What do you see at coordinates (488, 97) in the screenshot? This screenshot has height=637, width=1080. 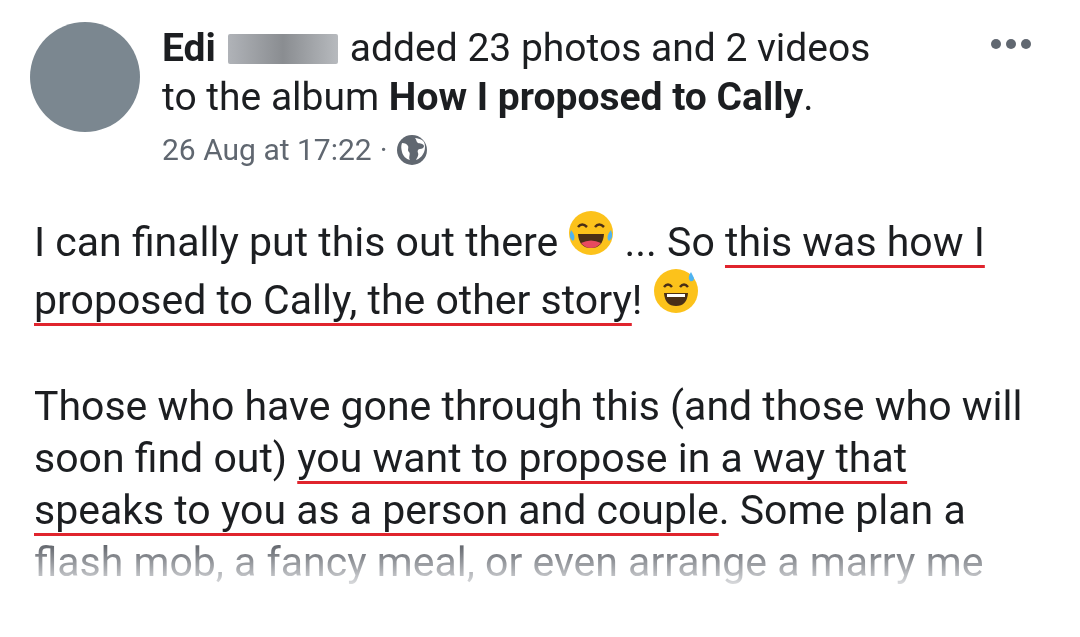 I see `post-headline: to the album How I proposed to Cally.` at bounding box center [488, 97].